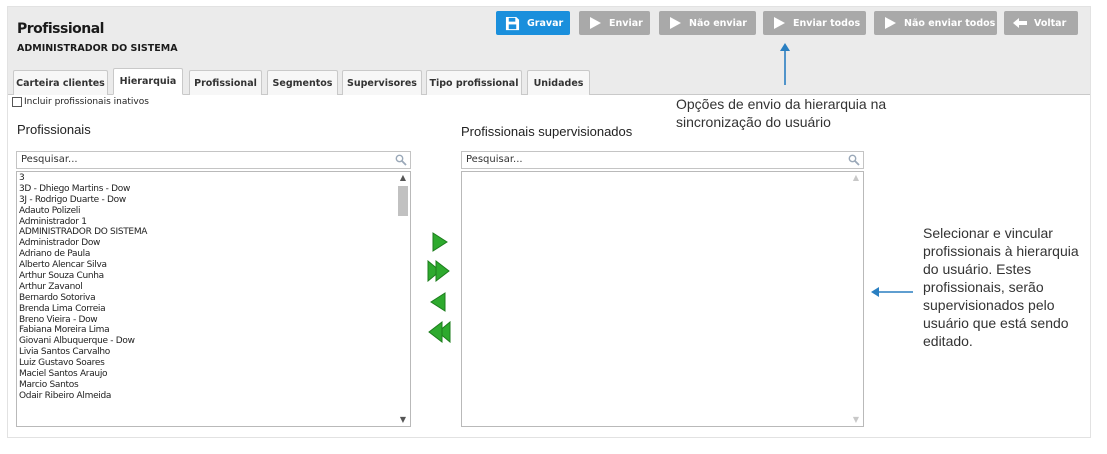 Image resolution: width=1107 pixels, height=454 pixels. I want to click on floppy-disk-icon, so click(512, 23).